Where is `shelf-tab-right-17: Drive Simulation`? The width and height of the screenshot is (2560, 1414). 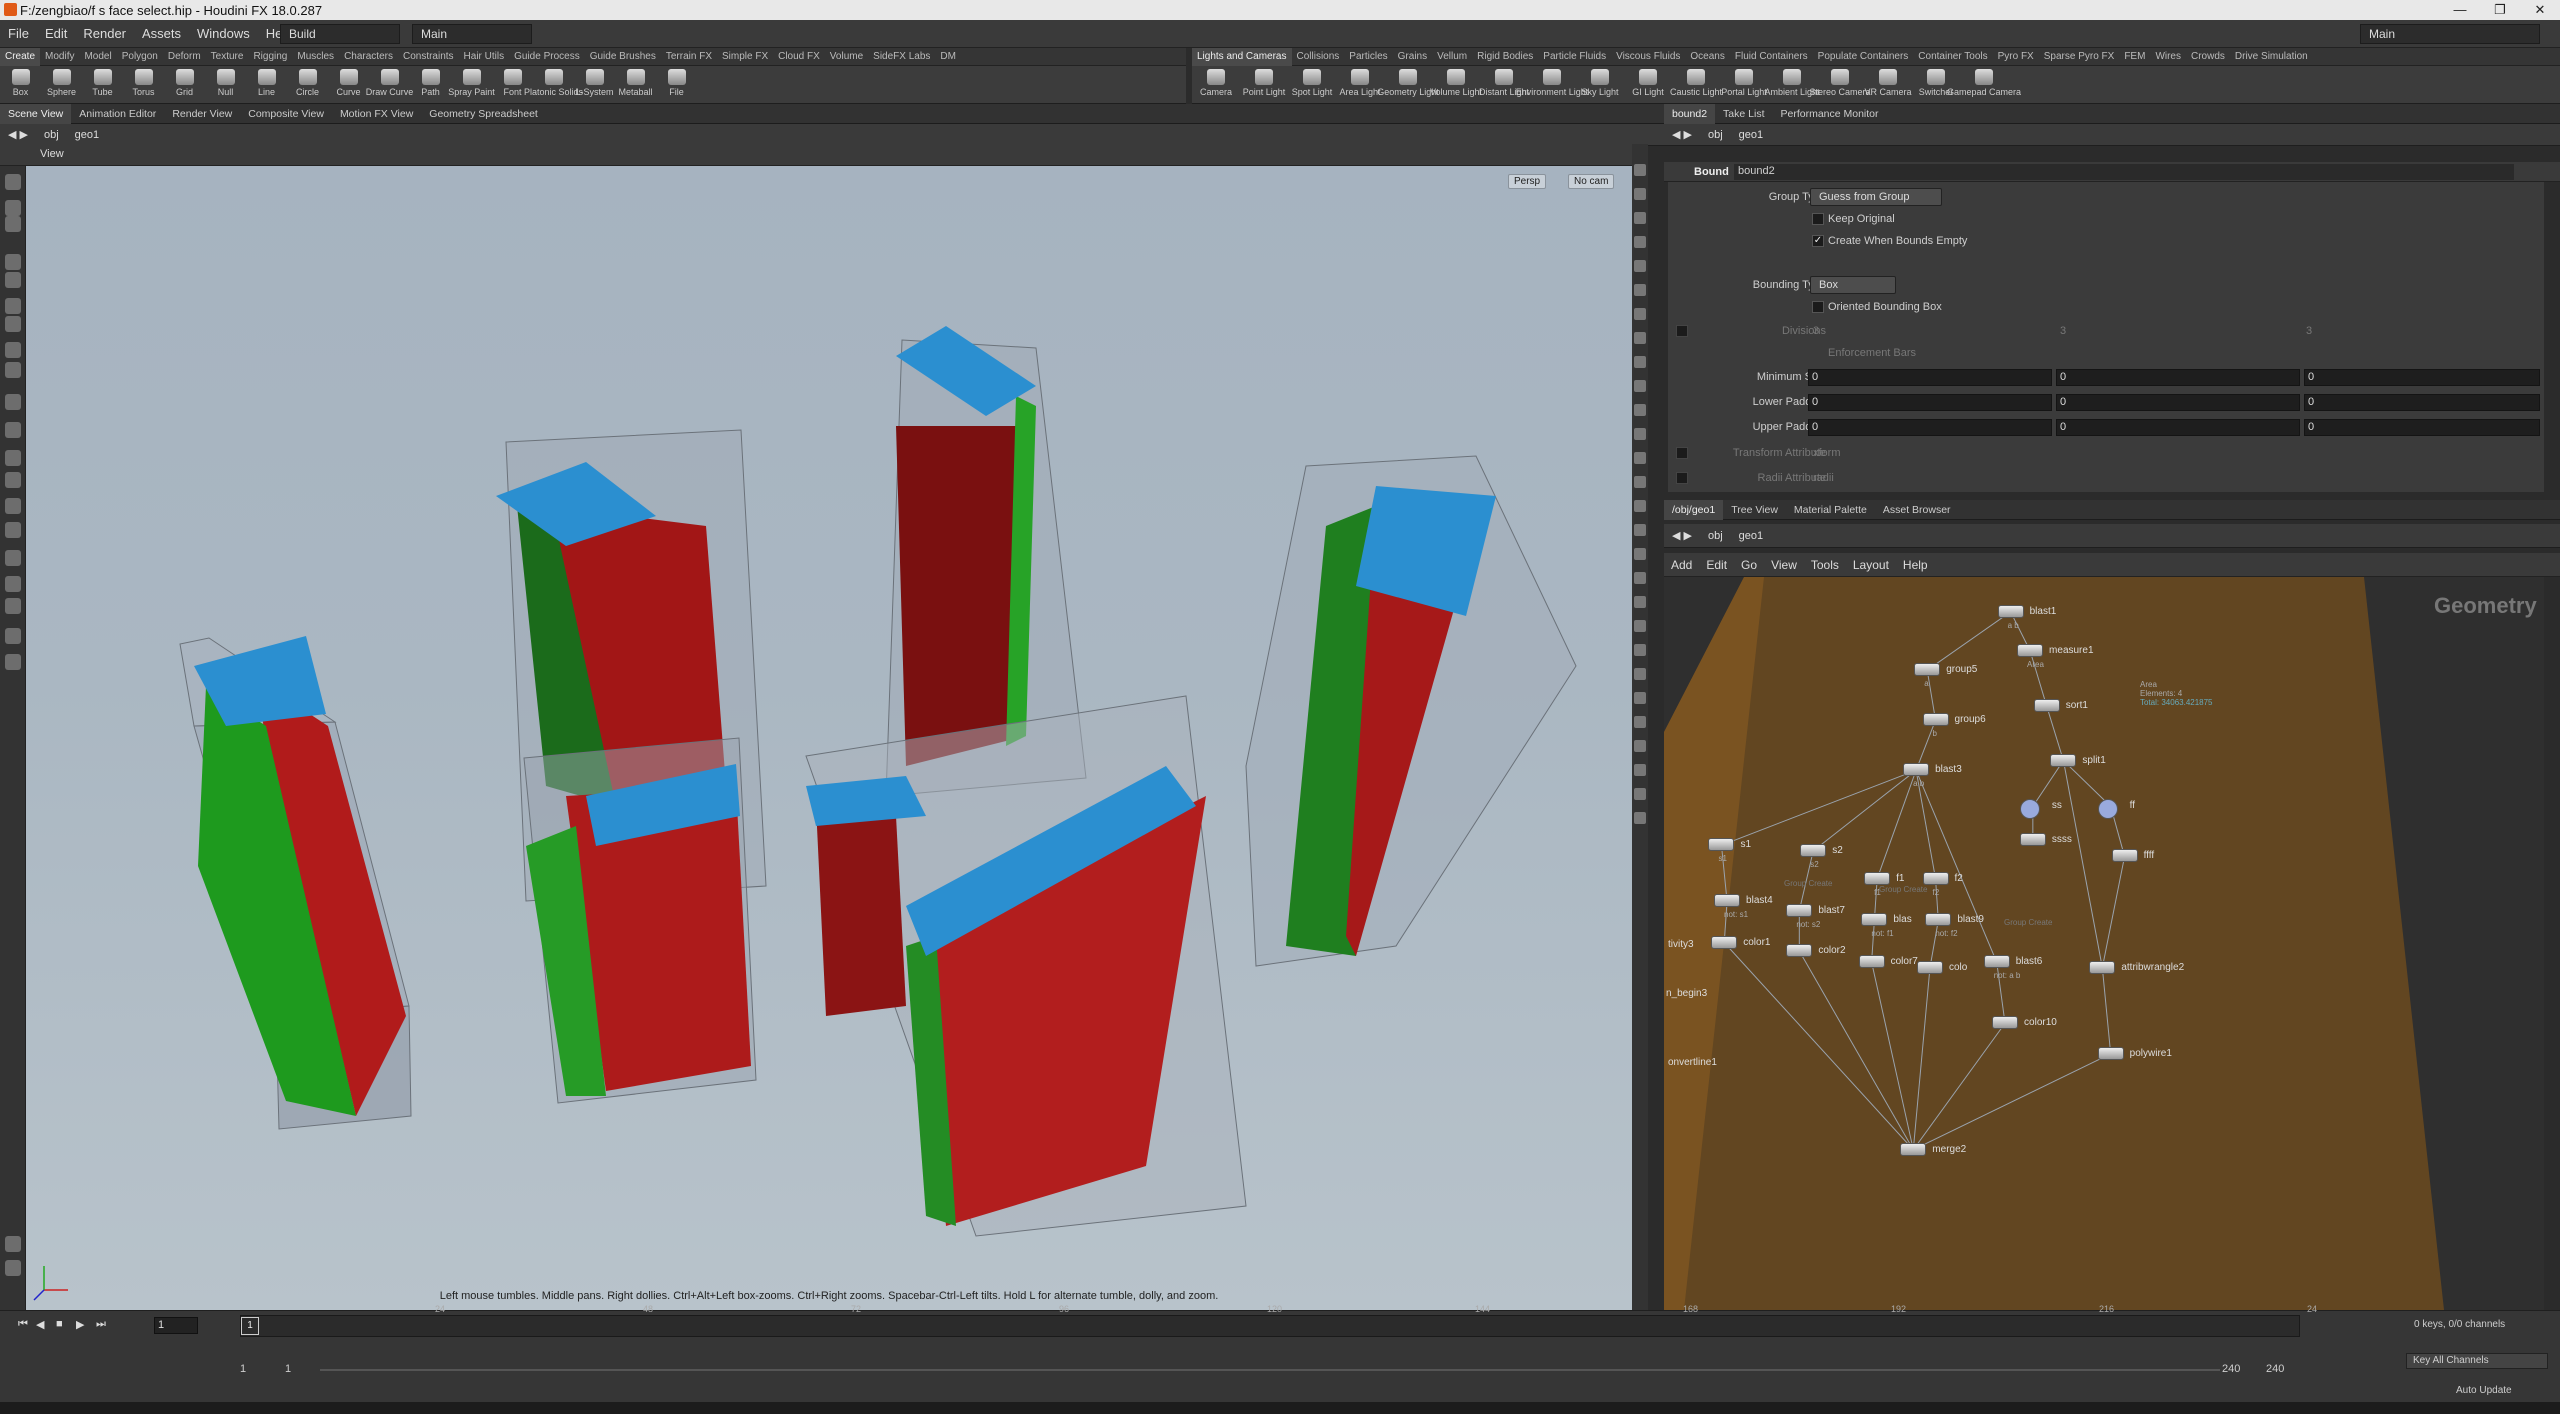 shelf-tab-right-17: Drive Simulation is located at coordinates (2271, 57).